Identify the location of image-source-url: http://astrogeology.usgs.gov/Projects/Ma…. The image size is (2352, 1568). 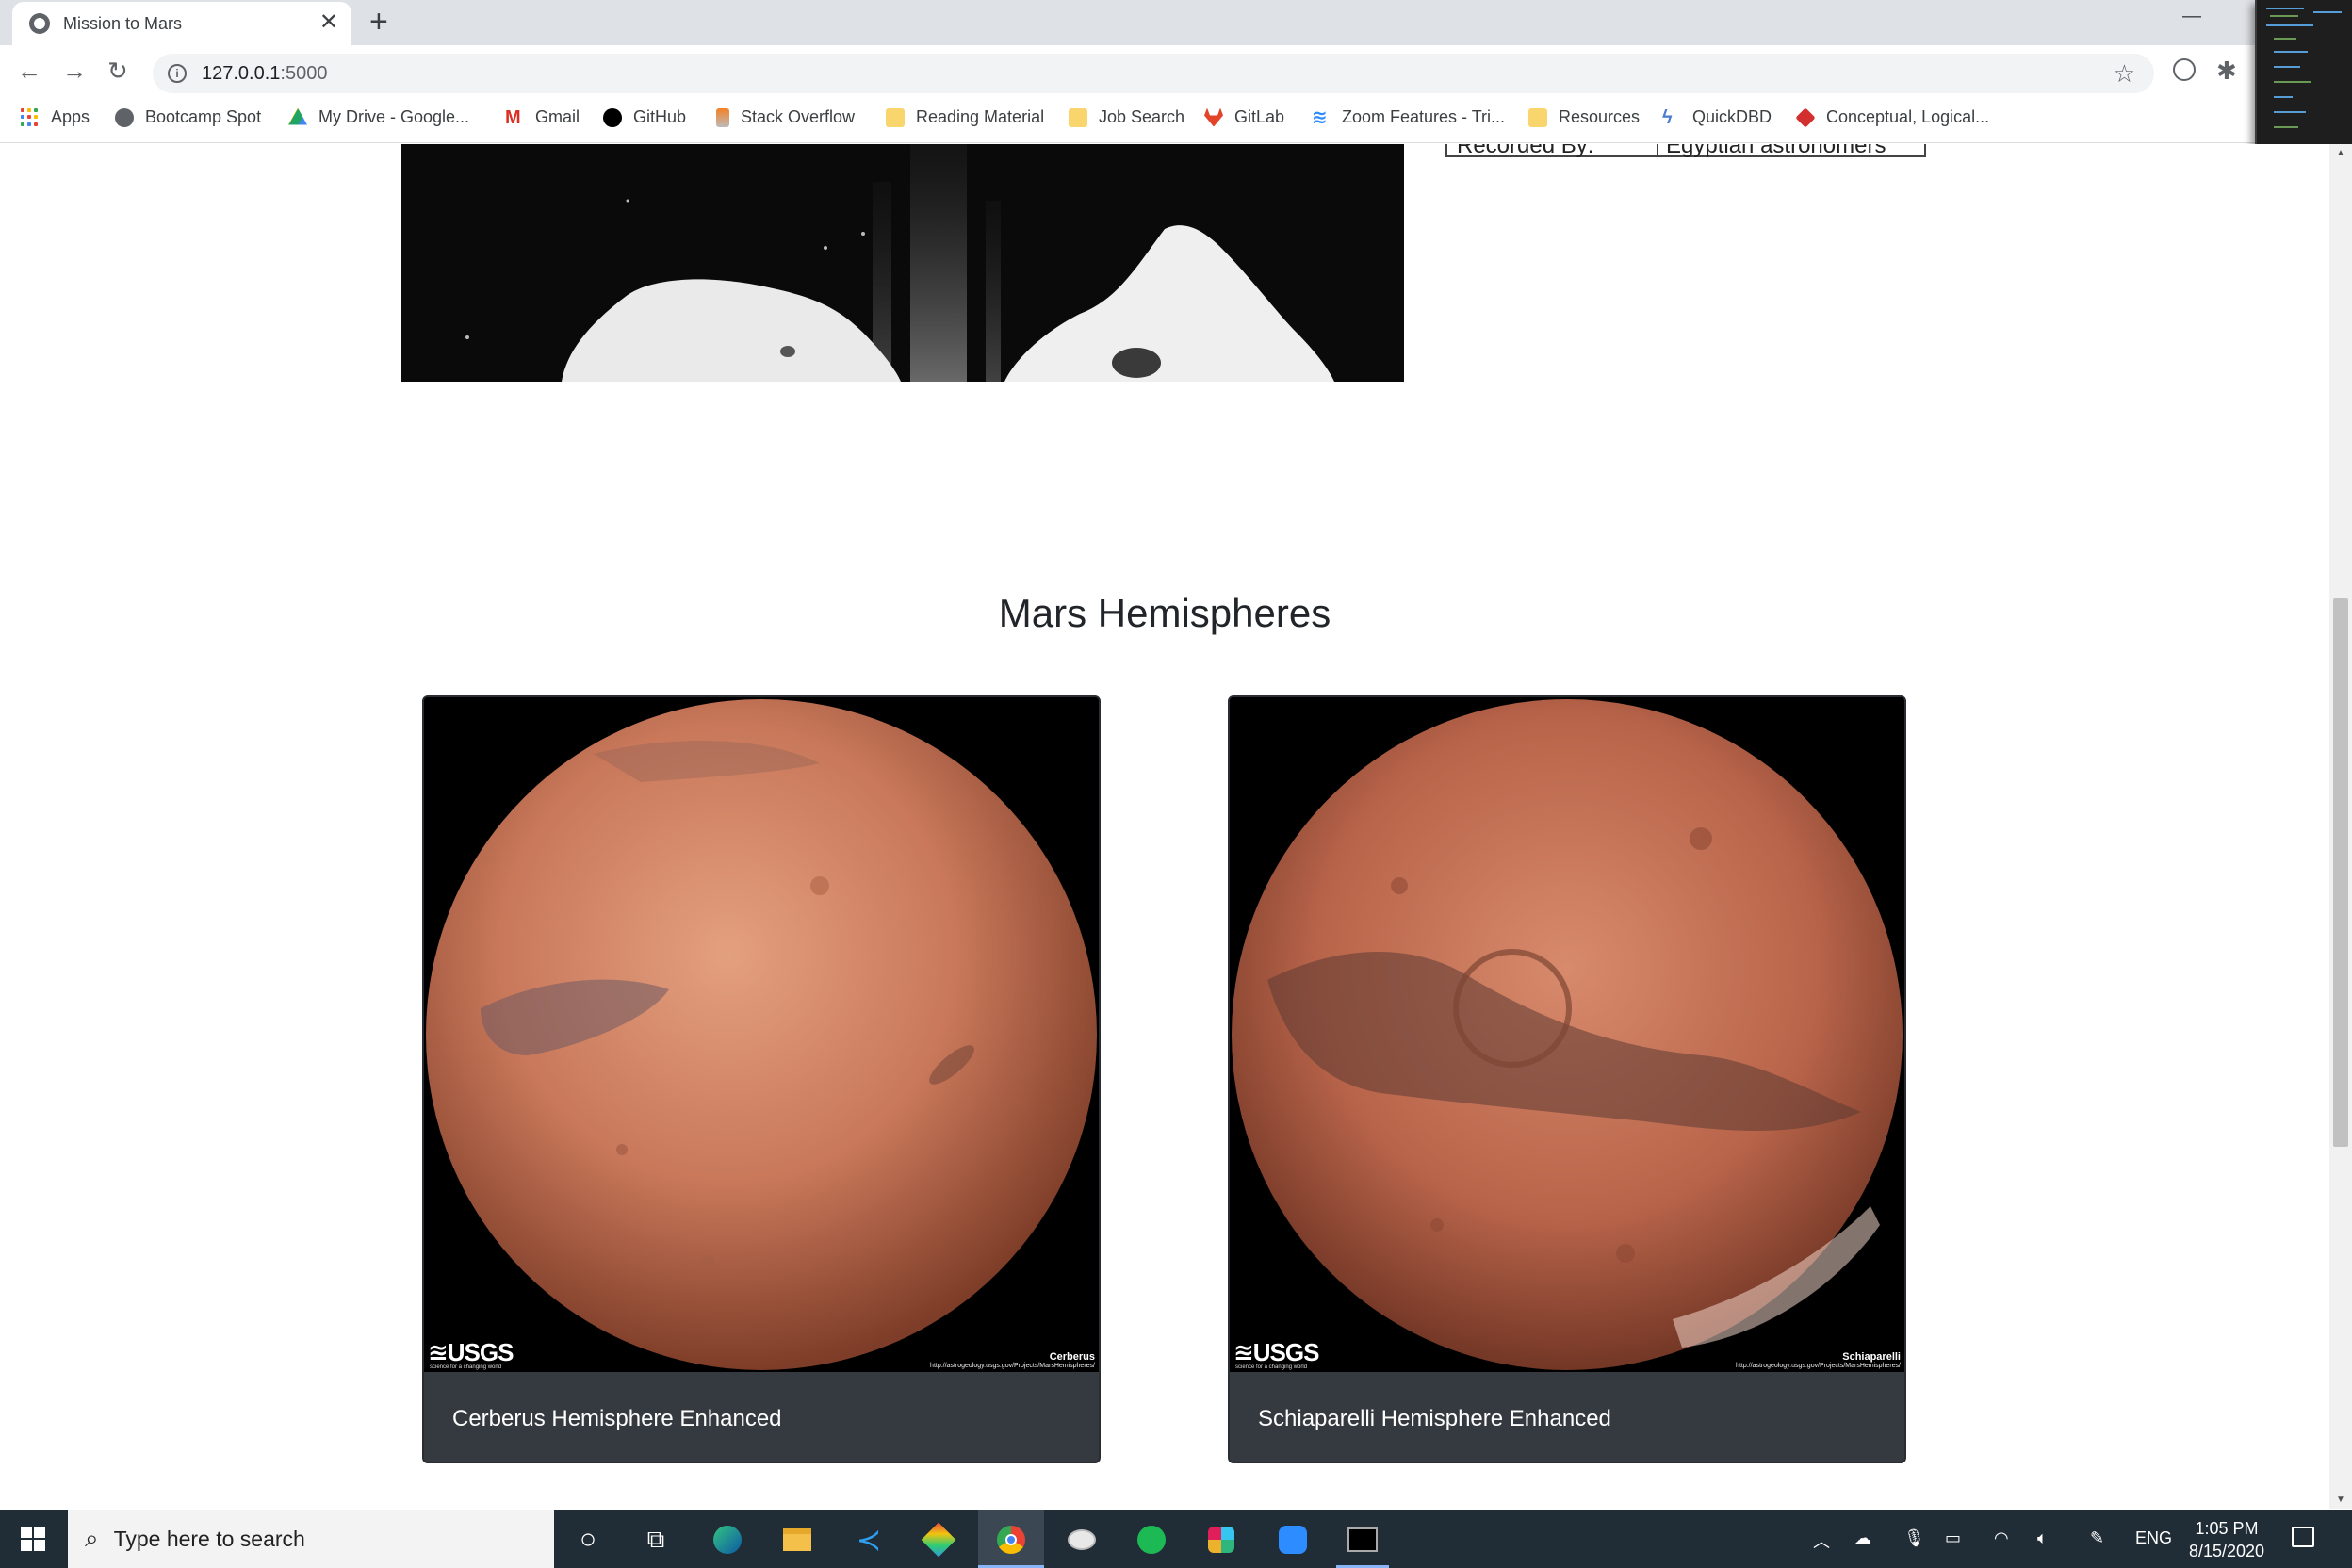
(1013, 1366).